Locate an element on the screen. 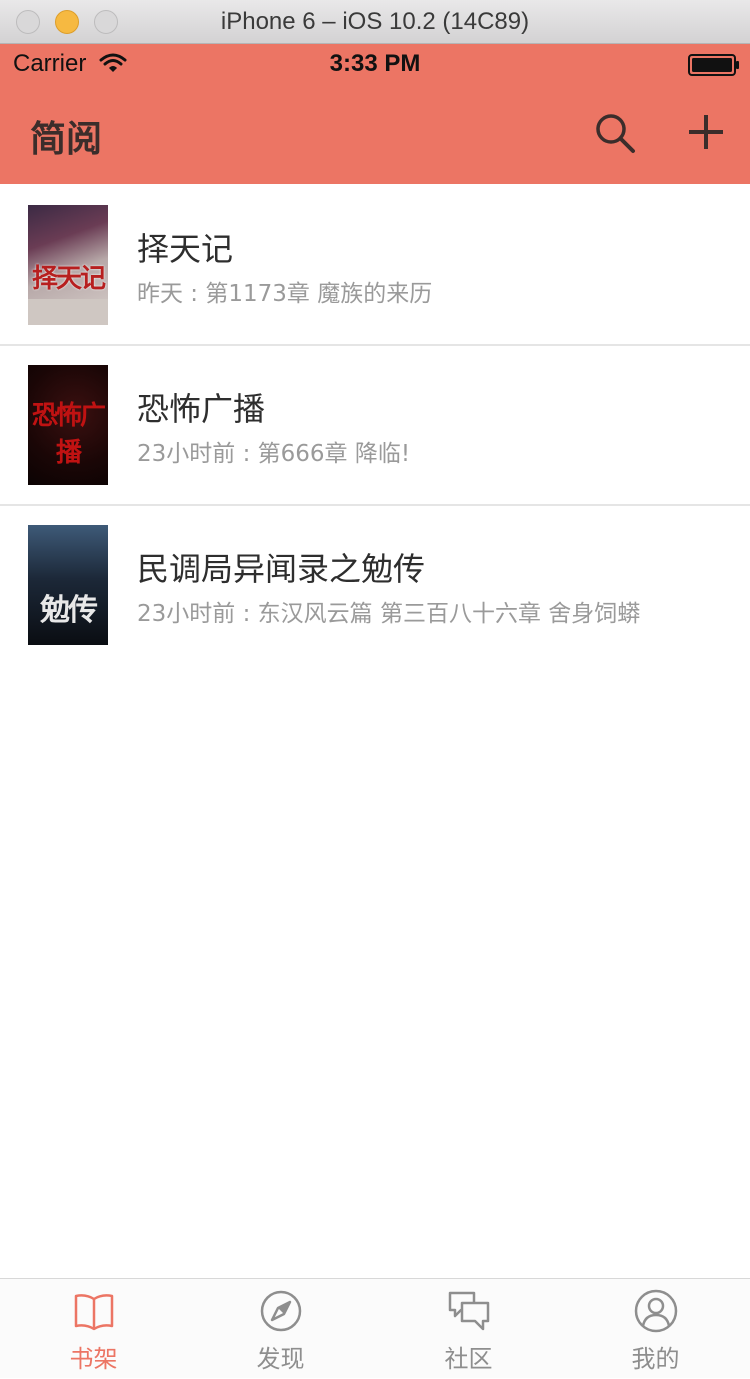 The width and height of the screenshot is (750, 1379). book-title: 恐怖广播 is located at coordinates (201, 409).